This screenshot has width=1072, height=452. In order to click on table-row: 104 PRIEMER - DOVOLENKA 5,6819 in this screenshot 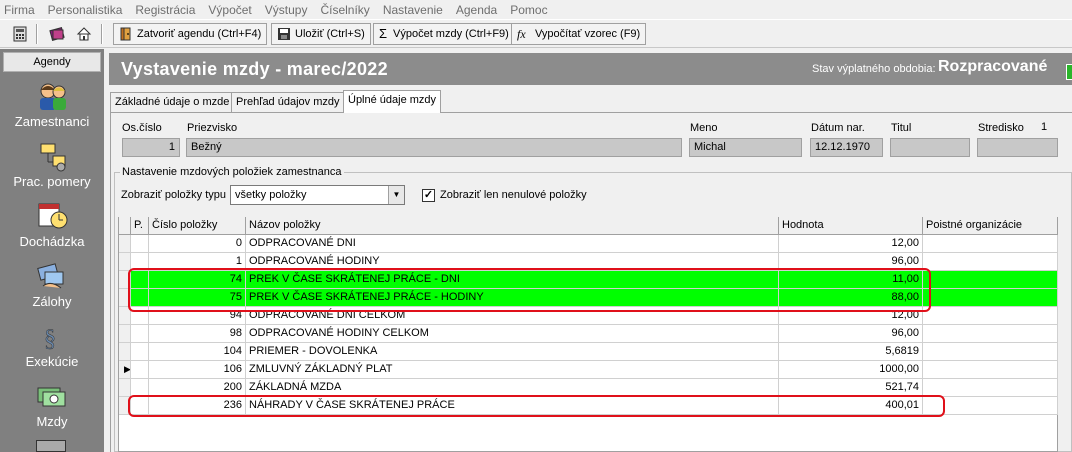, I will do `click(588, 352)`.